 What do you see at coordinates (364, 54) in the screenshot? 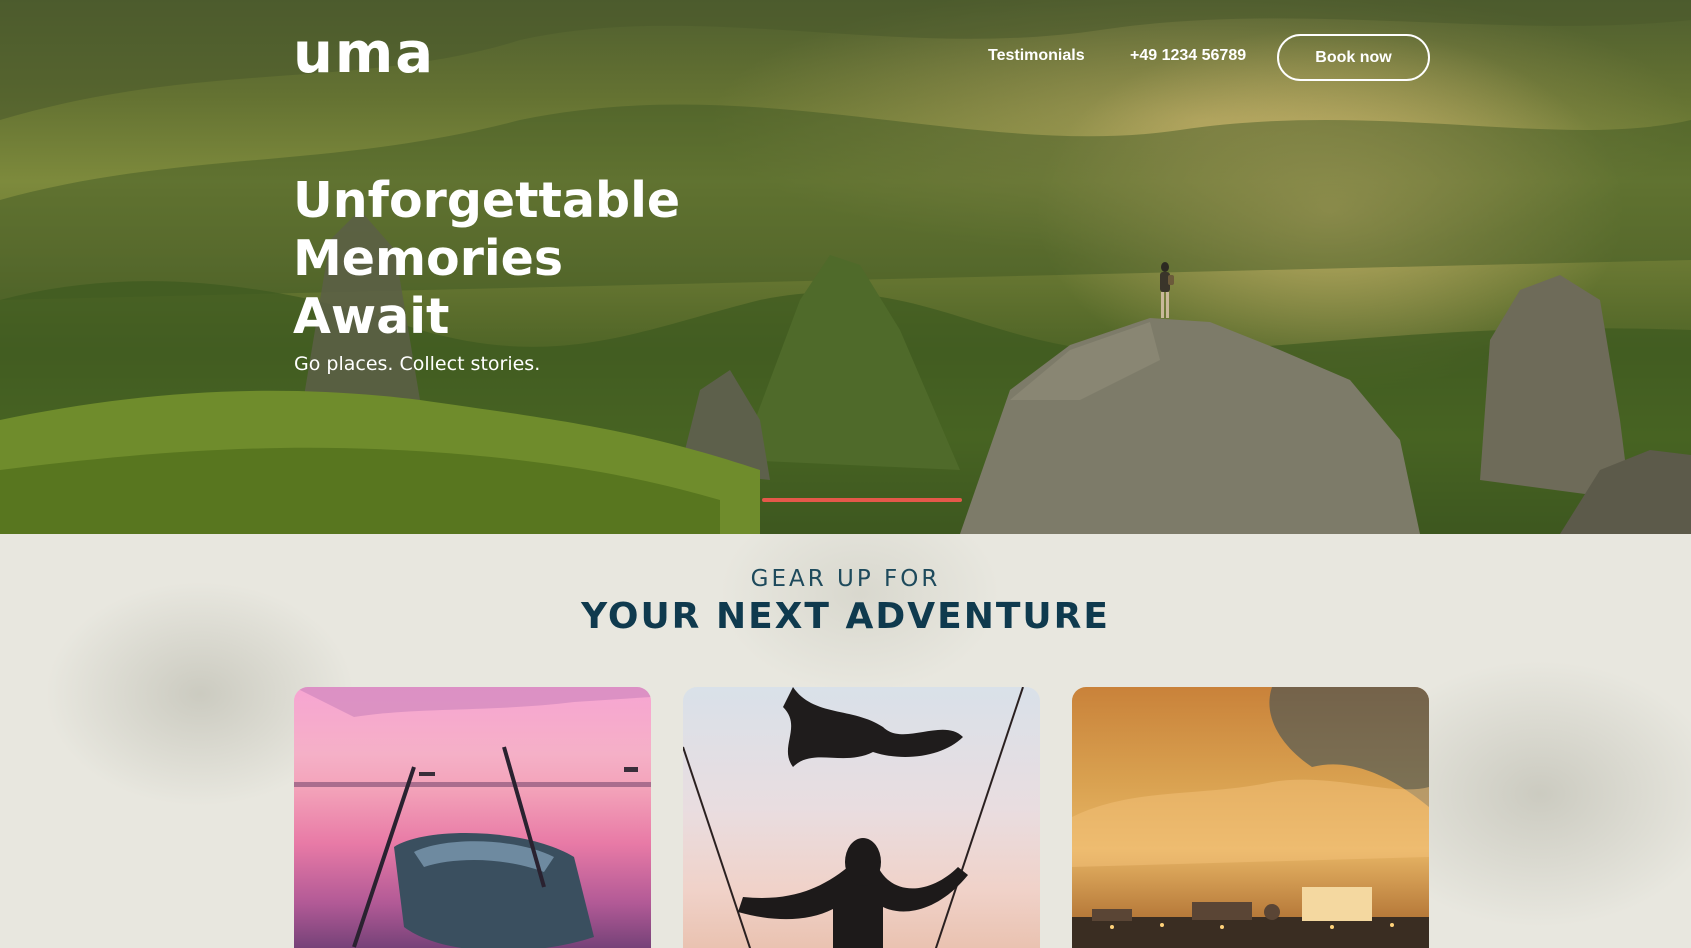
I see `uma-logo: uma` at bounding box center [364, 54].